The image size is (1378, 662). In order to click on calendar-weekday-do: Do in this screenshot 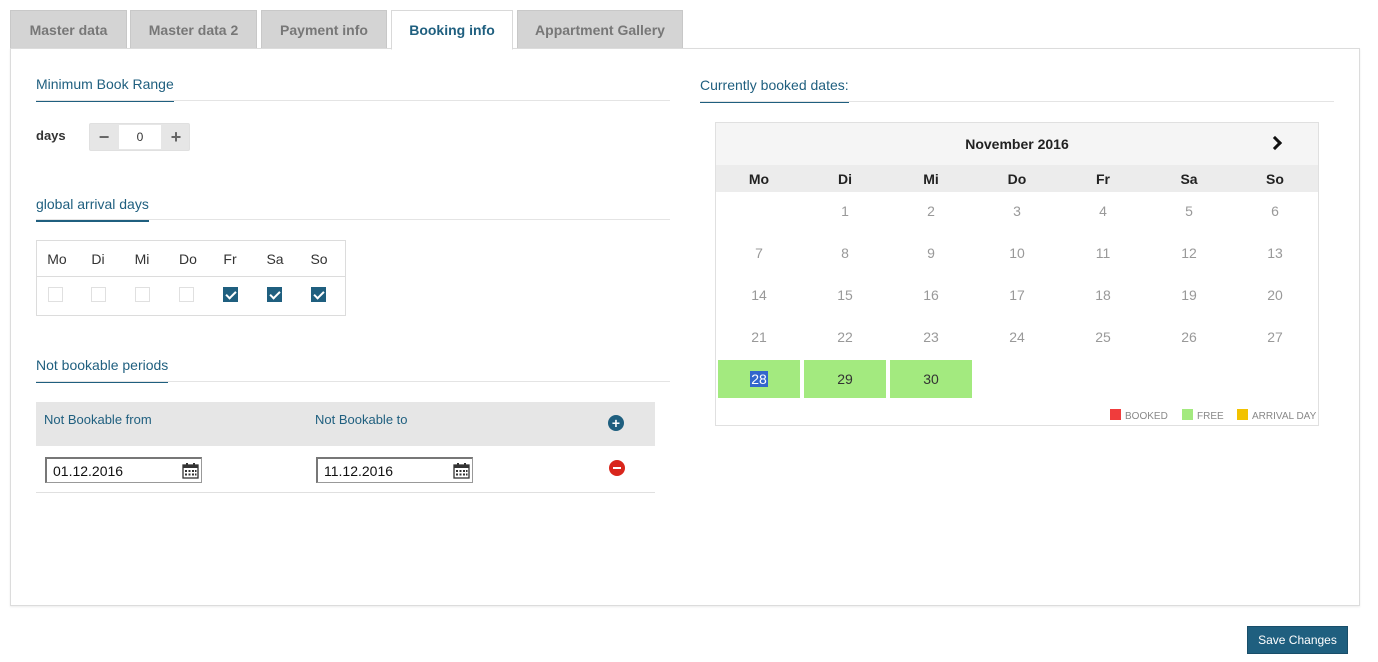, I will do `click(1017, 179)`.